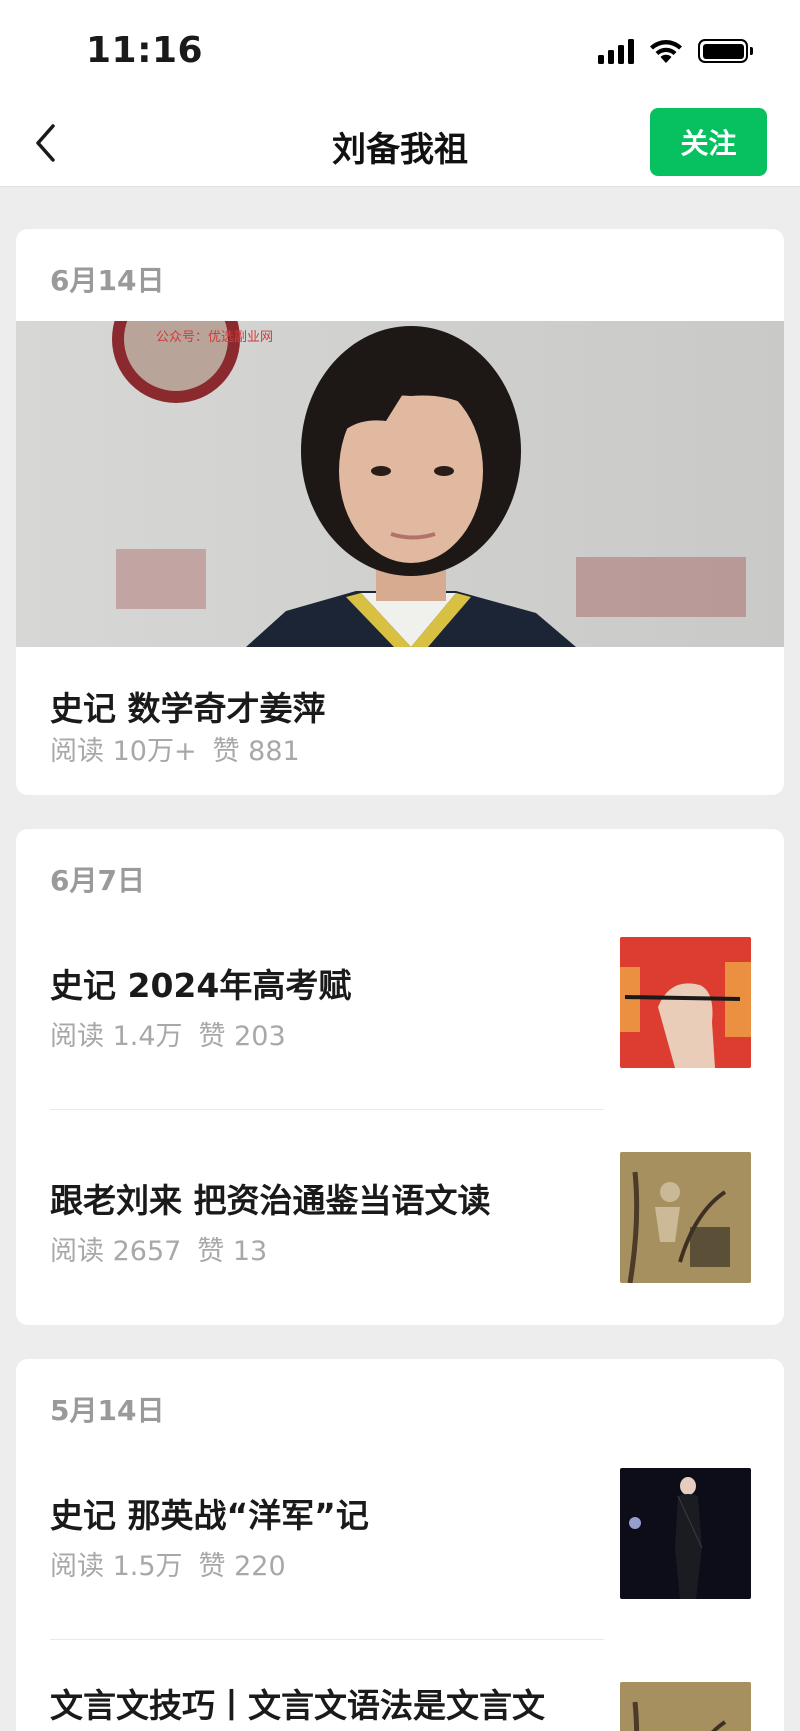 The height and width of the screenshot is (1731, 800). I want to click on wifi-icon, so click(666, 51).